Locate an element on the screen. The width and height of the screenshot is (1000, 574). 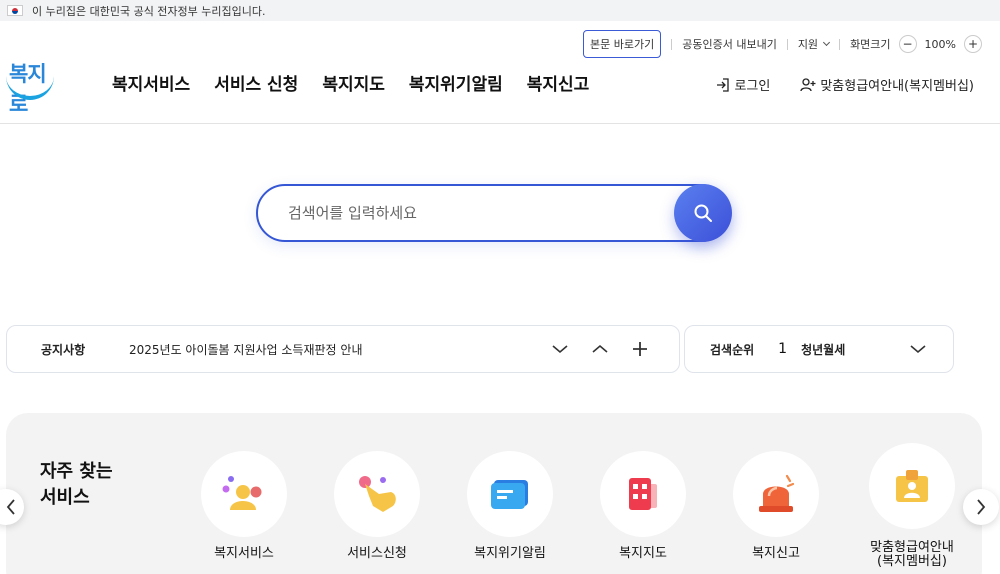
ranking-number: 1 is located at coordinates (783, 349).